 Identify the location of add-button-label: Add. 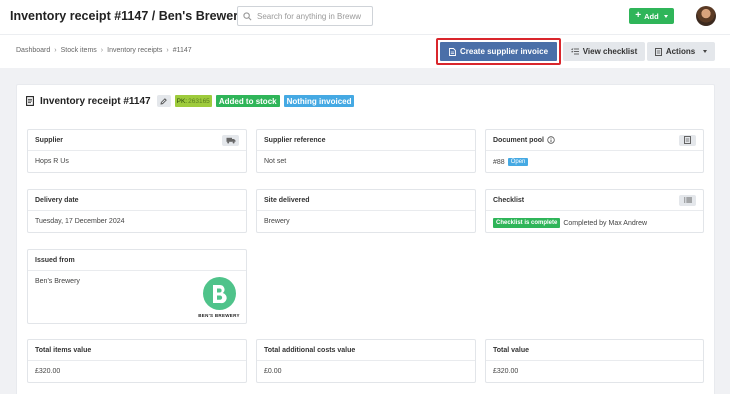
(651, 16).